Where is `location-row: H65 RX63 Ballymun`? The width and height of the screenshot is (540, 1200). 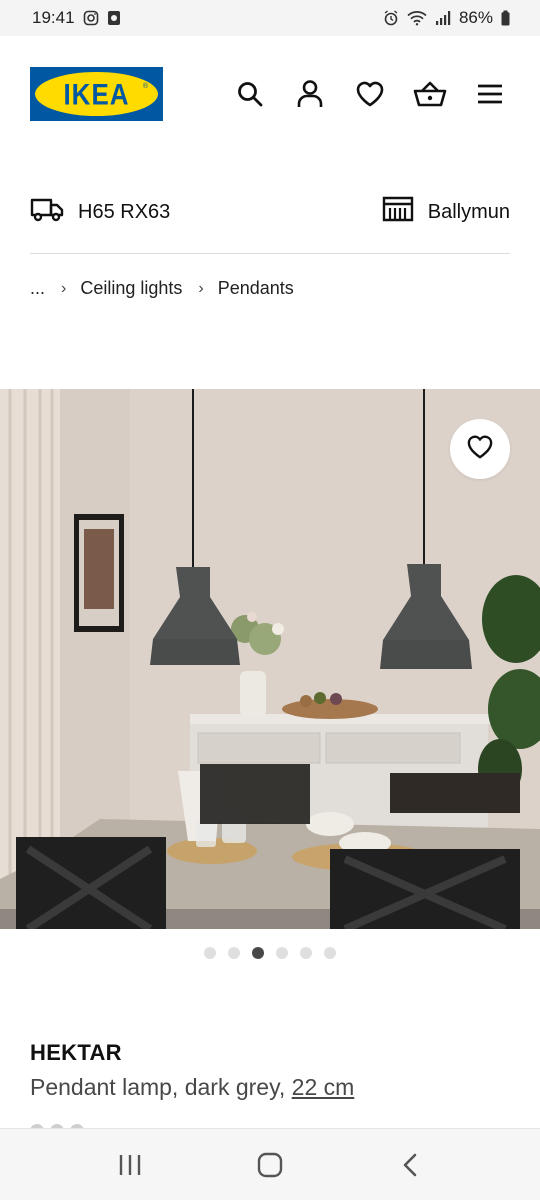 location-row: H65 RX63 Ballymun is located at coordinates (270, 212).